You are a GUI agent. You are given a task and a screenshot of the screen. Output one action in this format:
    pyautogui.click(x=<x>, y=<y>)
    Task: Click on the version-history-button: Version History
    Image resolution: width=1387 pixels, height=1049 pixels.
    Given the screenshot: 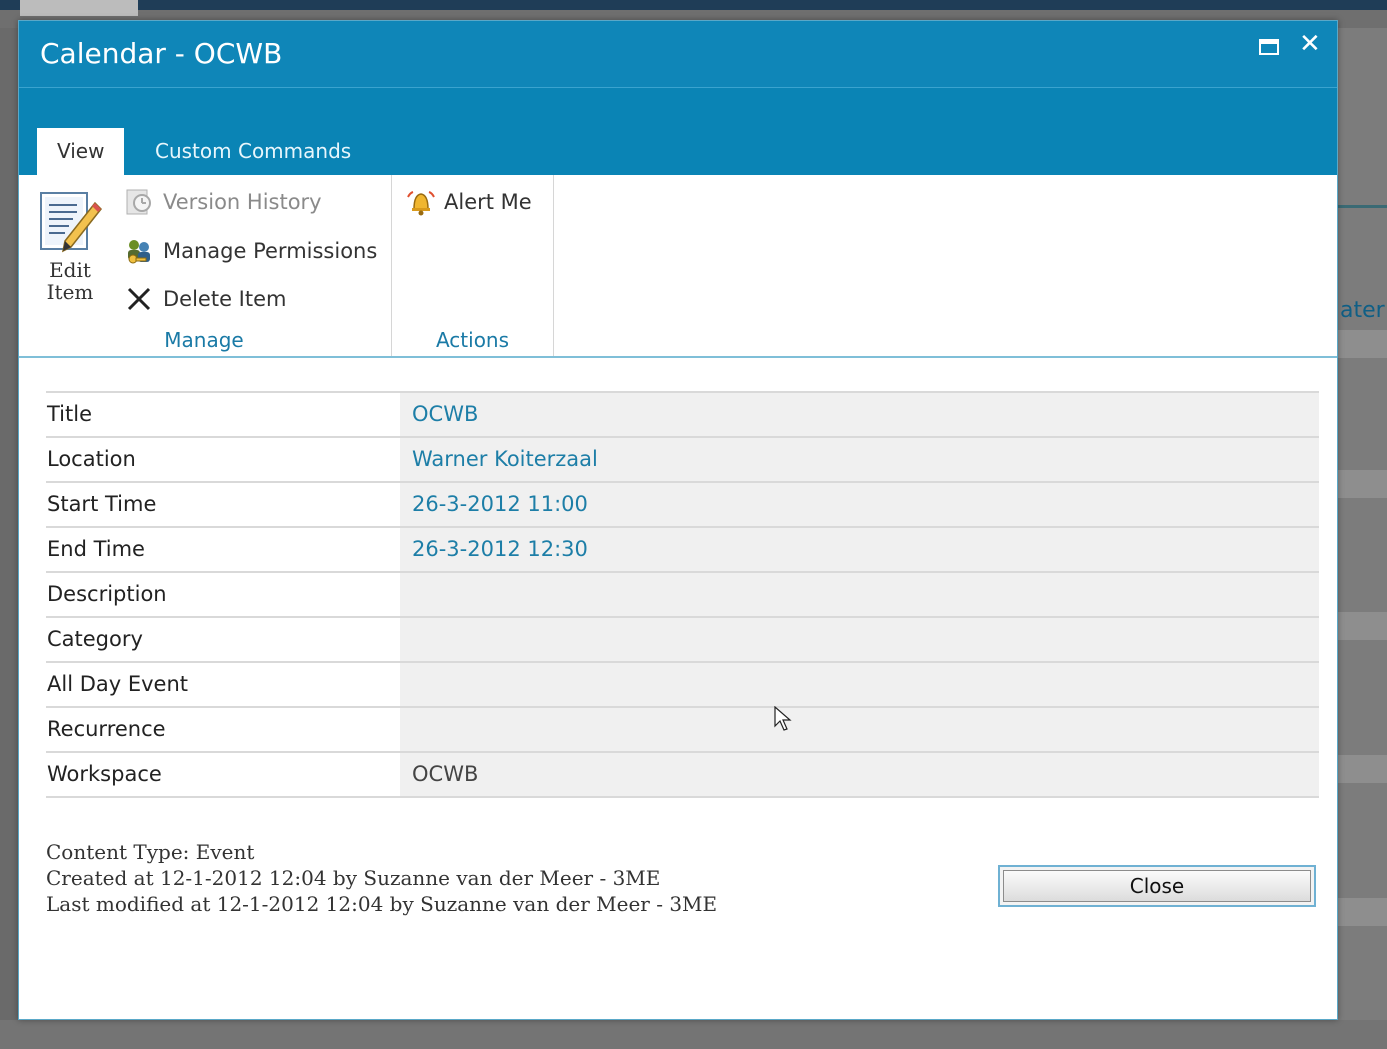 What is the action you would take?
    pyautogui.click(x=222, y=202)
    